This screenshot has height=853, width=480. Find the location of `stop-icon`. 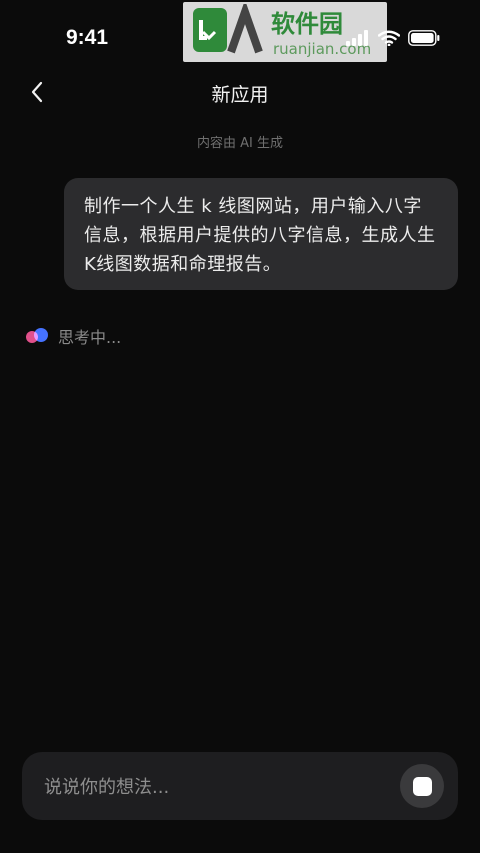

stop-icon is located at coordinates (422, 786).